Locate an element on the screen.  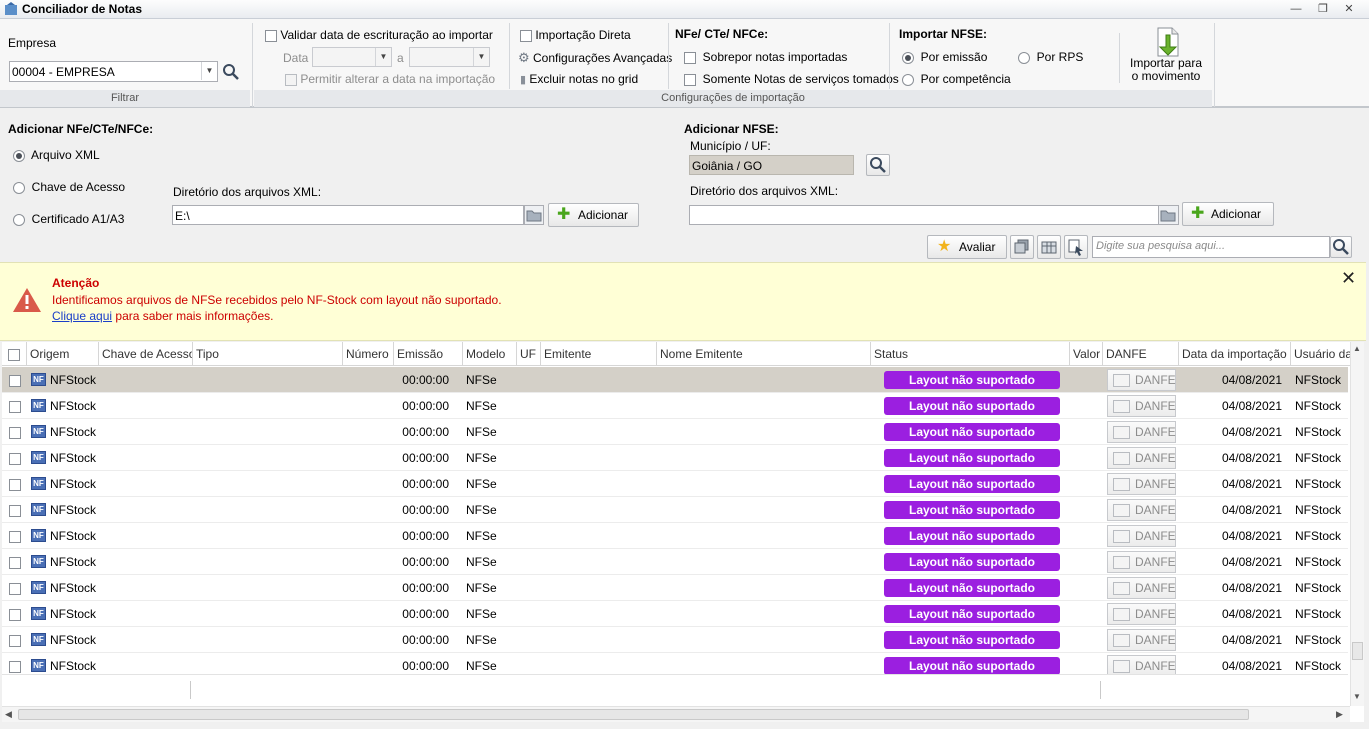
avaliar-button: ★ Avaliar is located at coordinates (967, 247).